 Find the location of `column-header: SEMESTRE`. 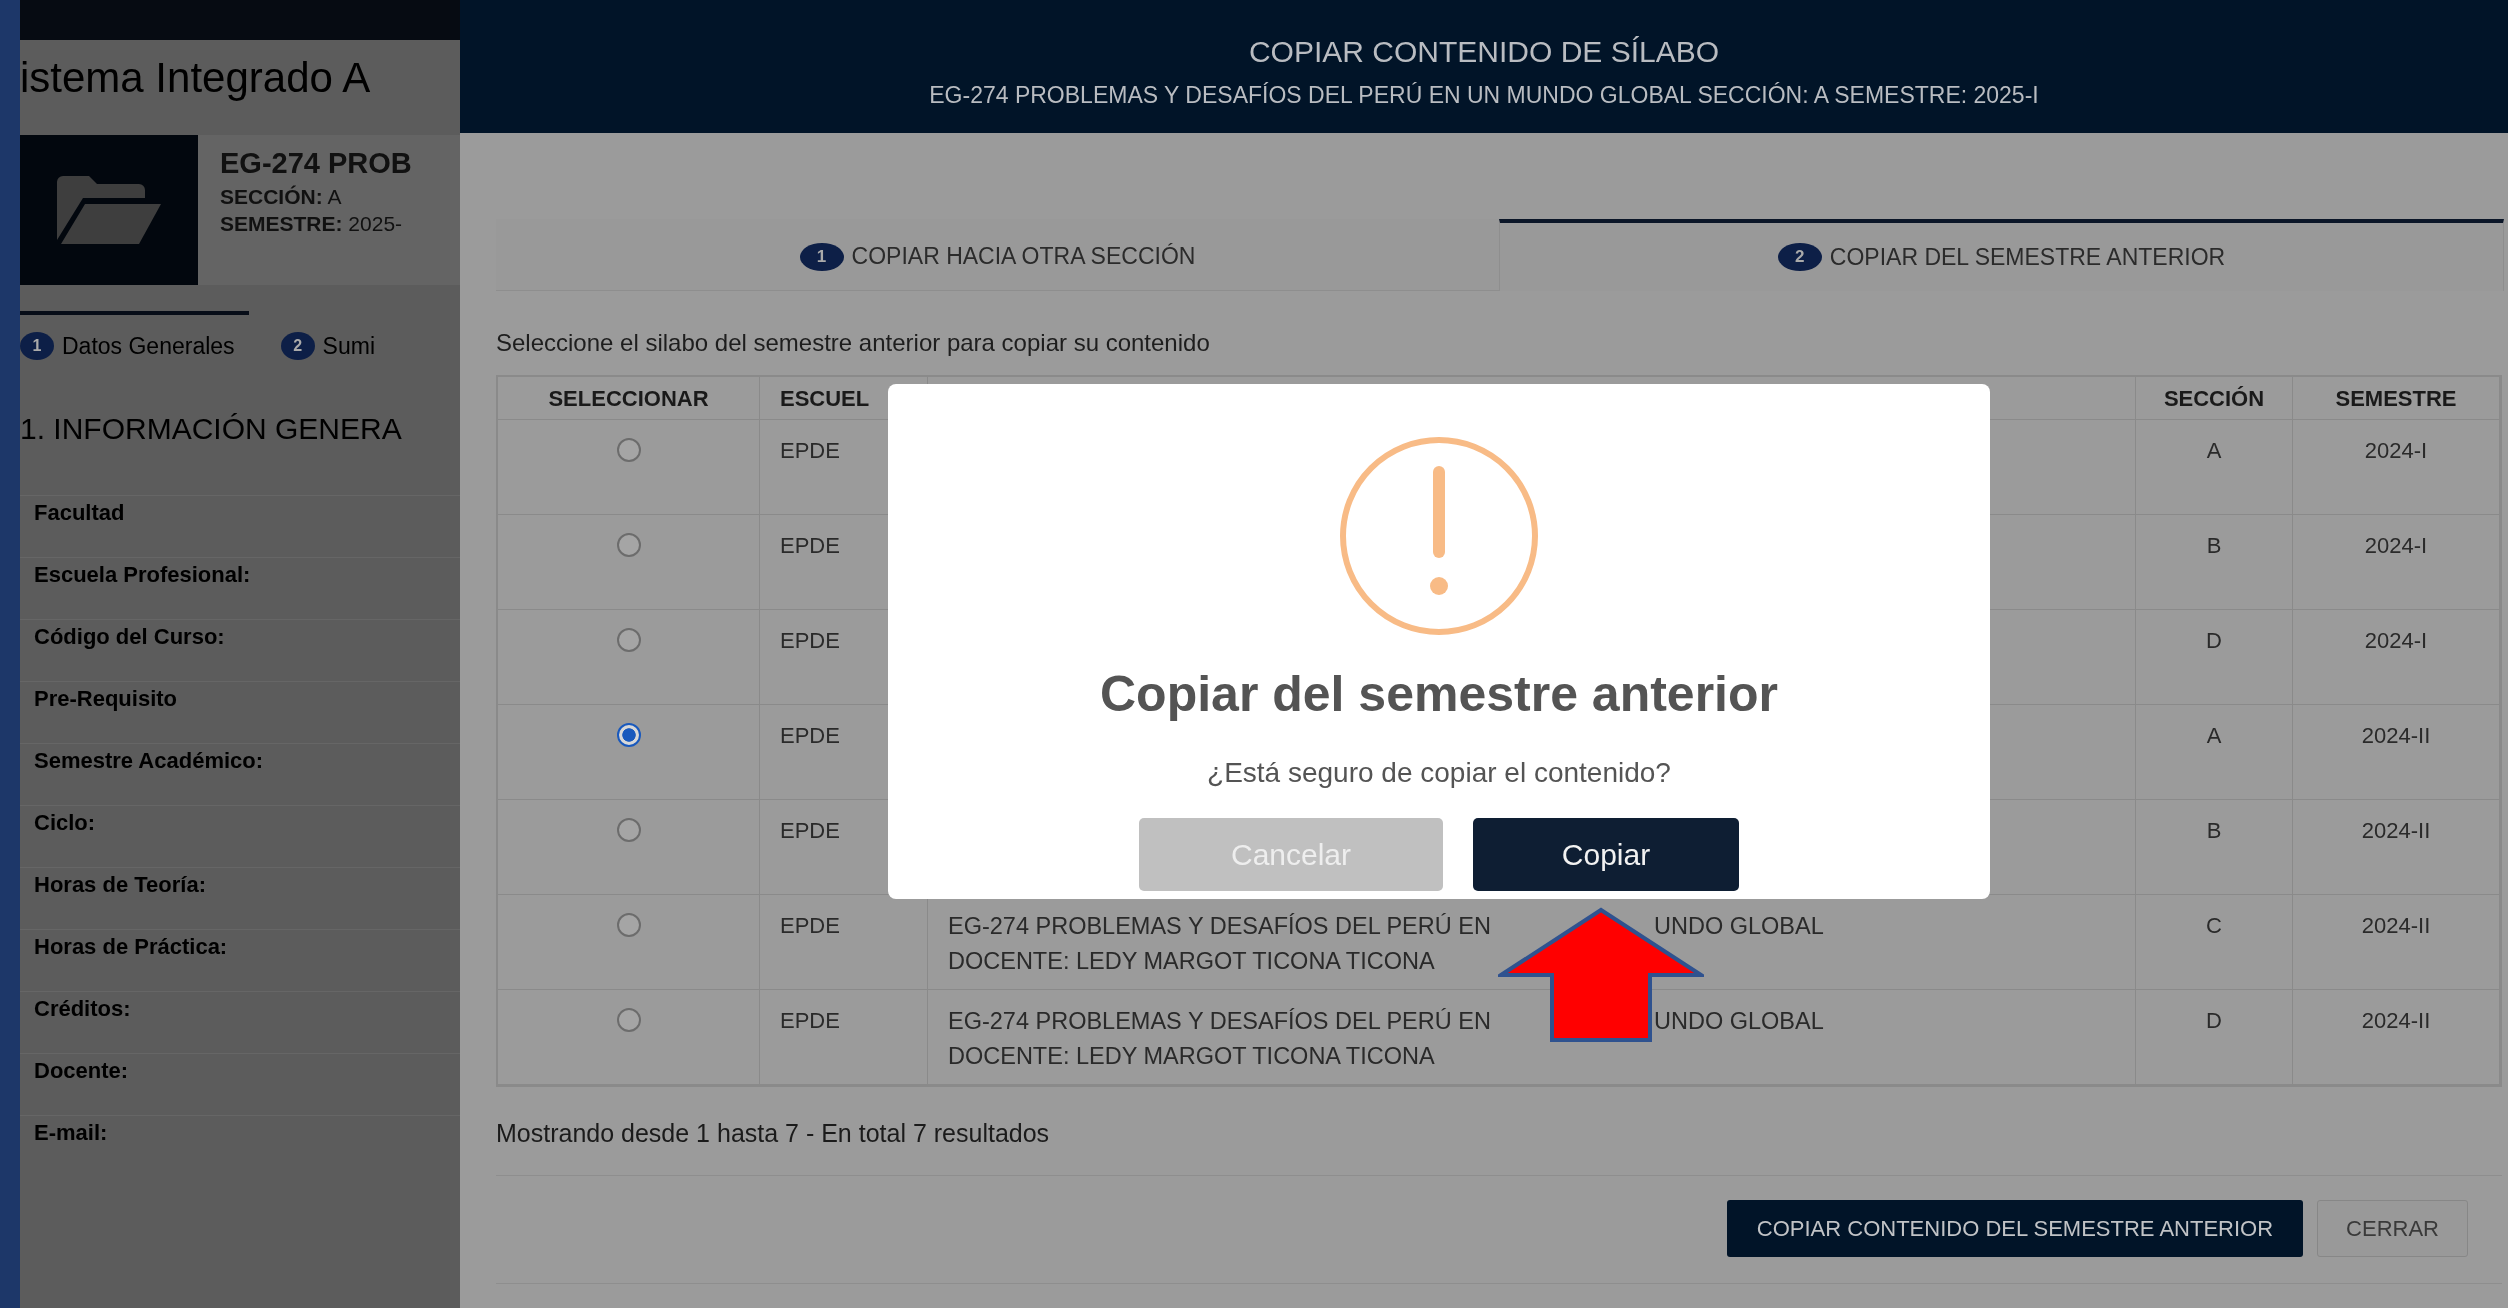

column-header: SEMESTRE is located at coordinates (2396, 398).